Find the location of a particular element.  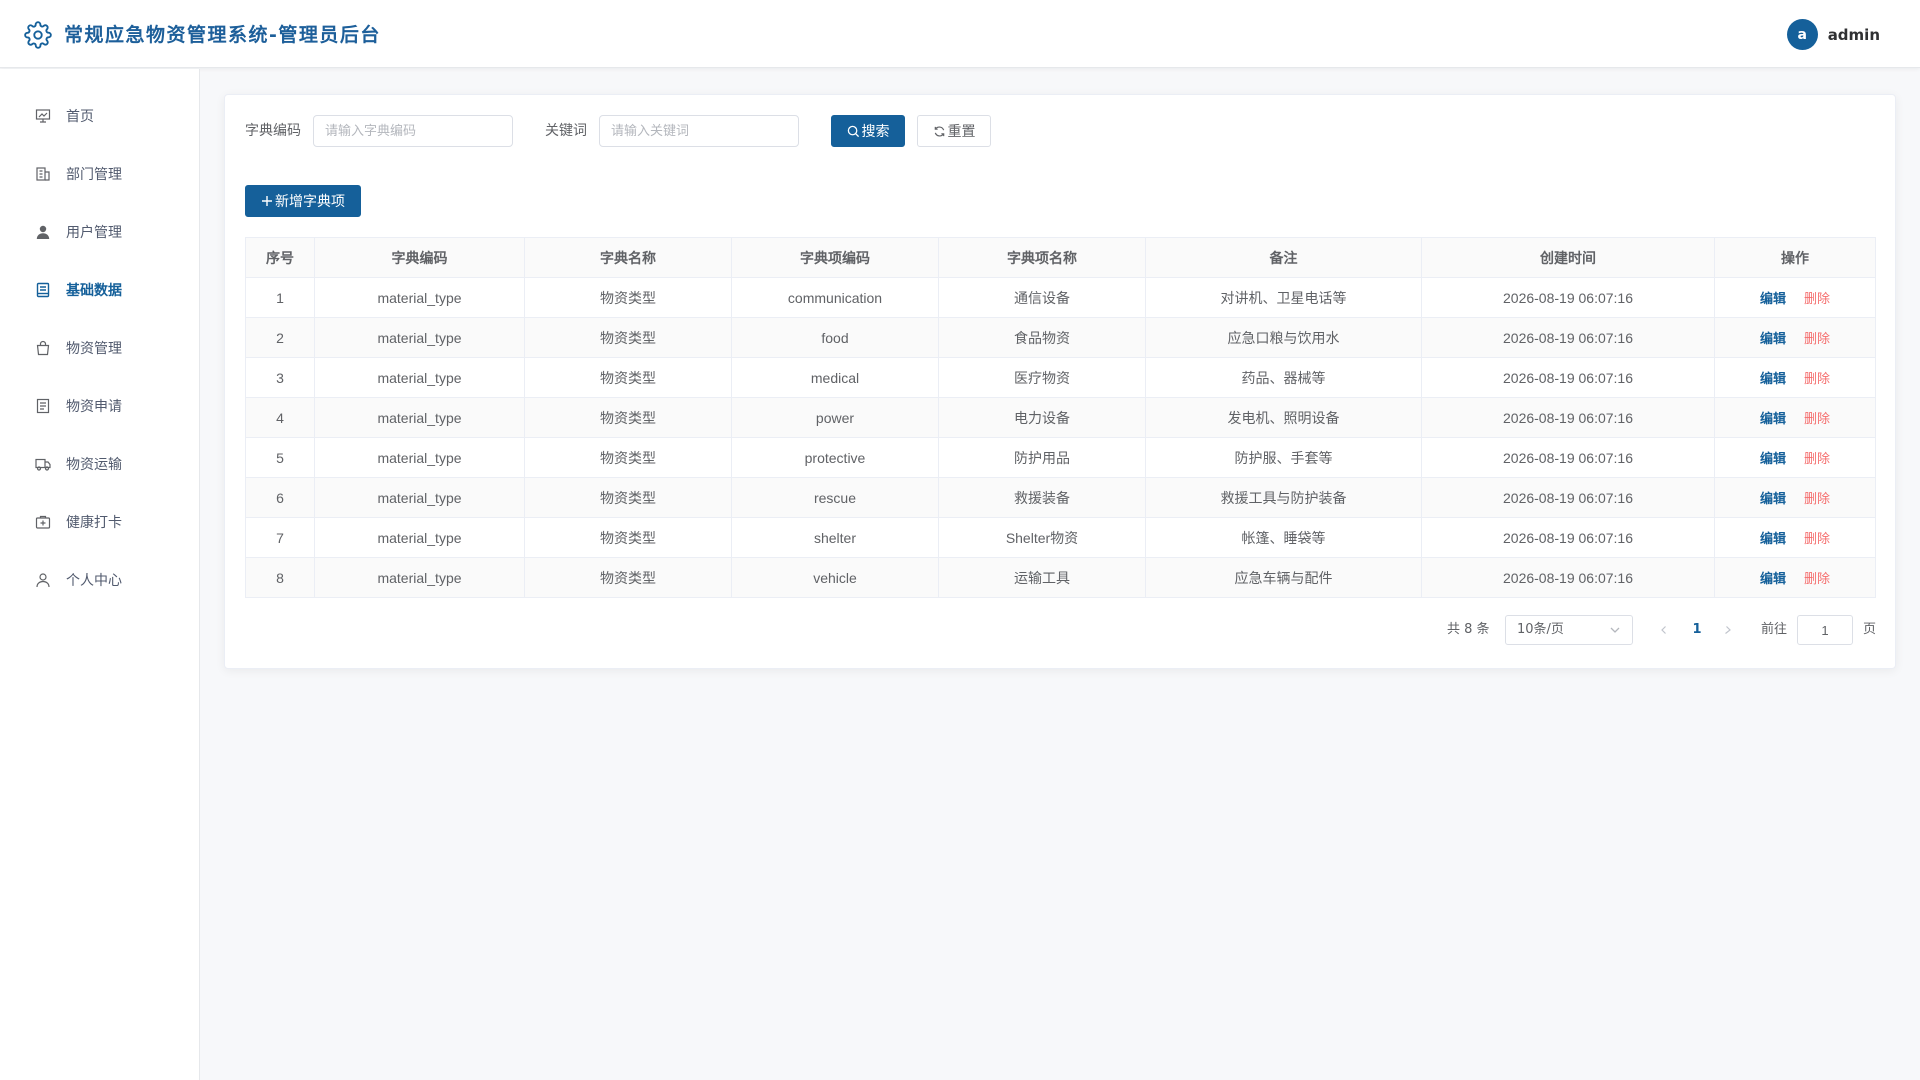

table-cell: 防护服、手套等 is located at coordinates (1283, 457).